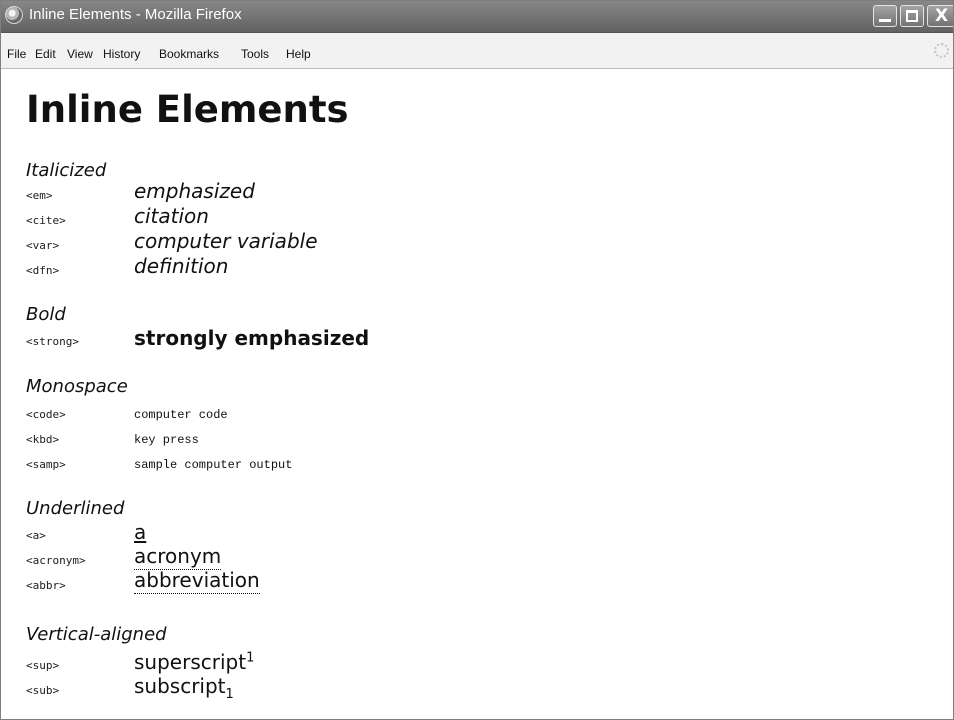 Image resolution: width=954 pixels, height=720 pixels. I want to click on menu-tools: Tools, so click(255, 54).